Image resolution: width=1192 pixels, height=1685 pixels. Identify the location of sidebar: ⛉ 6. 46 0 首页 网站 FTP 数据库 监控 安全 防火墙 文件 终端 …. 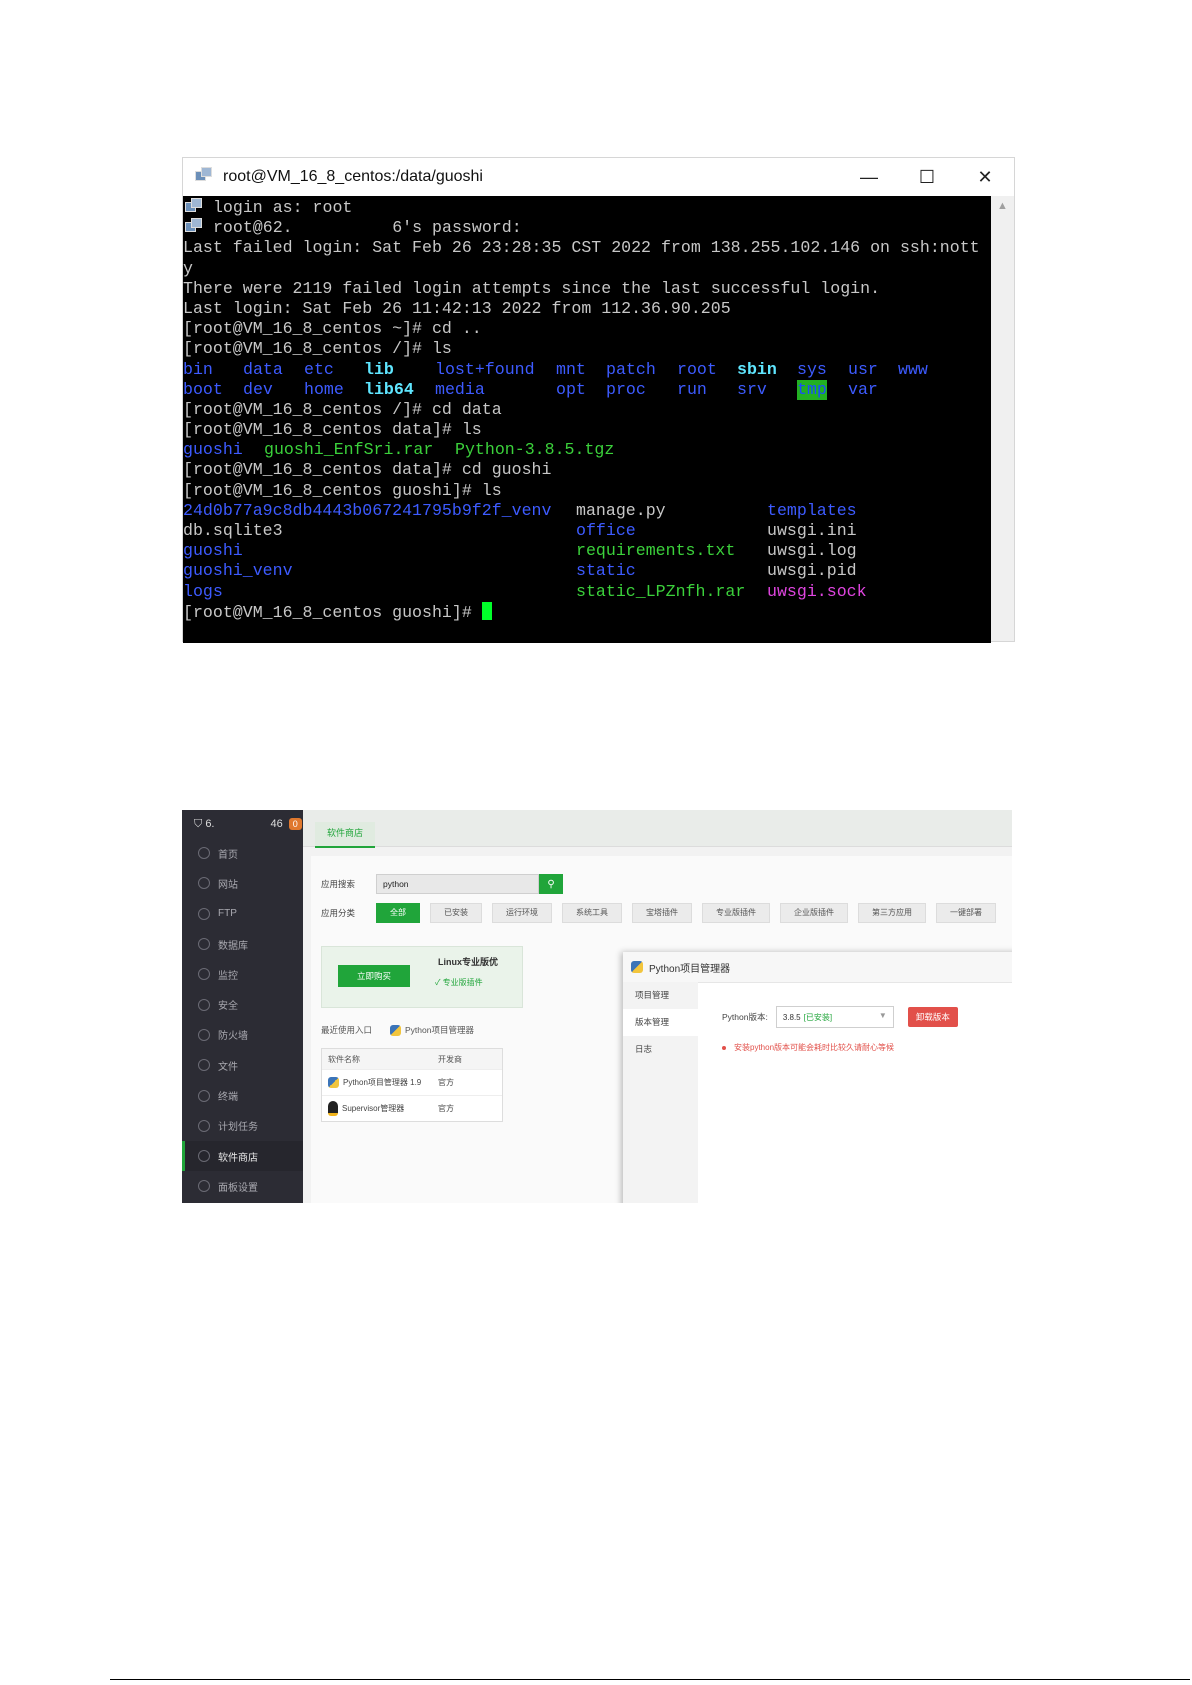
(242, 1006).